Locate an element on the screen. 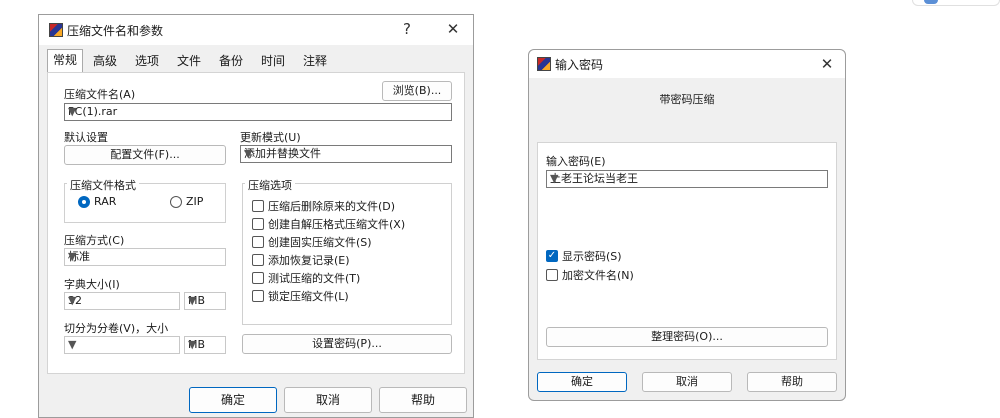 This screenshot has height=418, width=1000. tab-backup: 备份 is located at coordinates (231, 61).